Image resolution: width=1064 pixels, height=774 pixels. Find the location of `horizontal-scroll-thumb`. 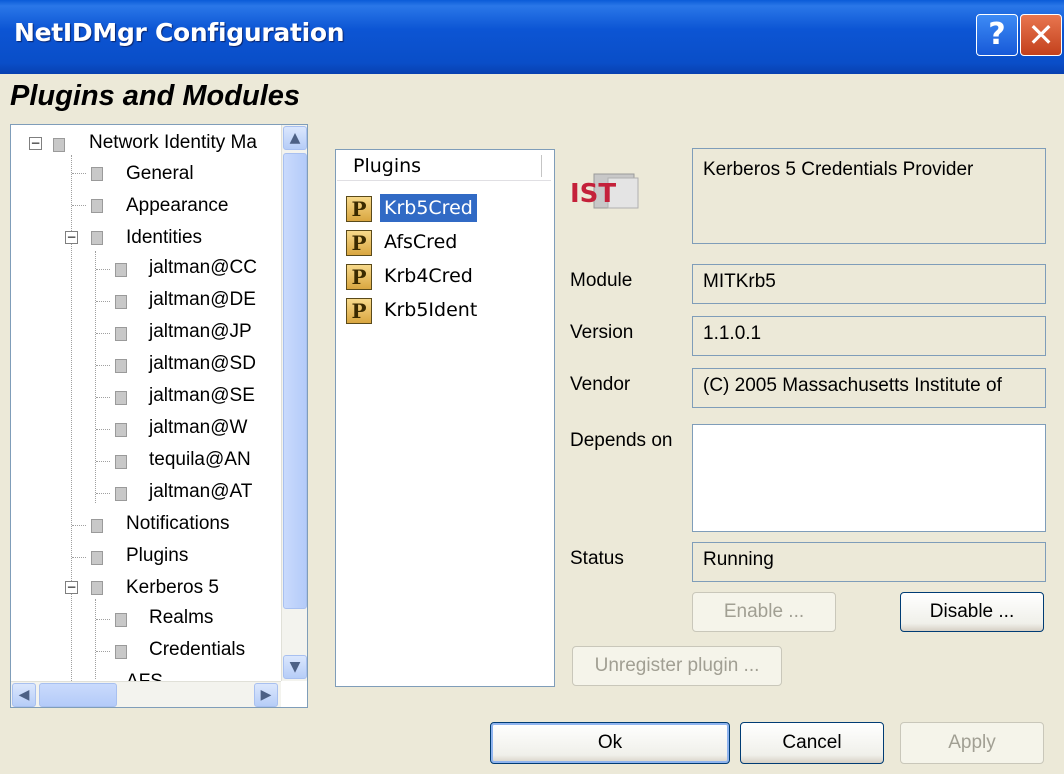

horizontal-scroll-thumb is located at coordinates (78, 695).